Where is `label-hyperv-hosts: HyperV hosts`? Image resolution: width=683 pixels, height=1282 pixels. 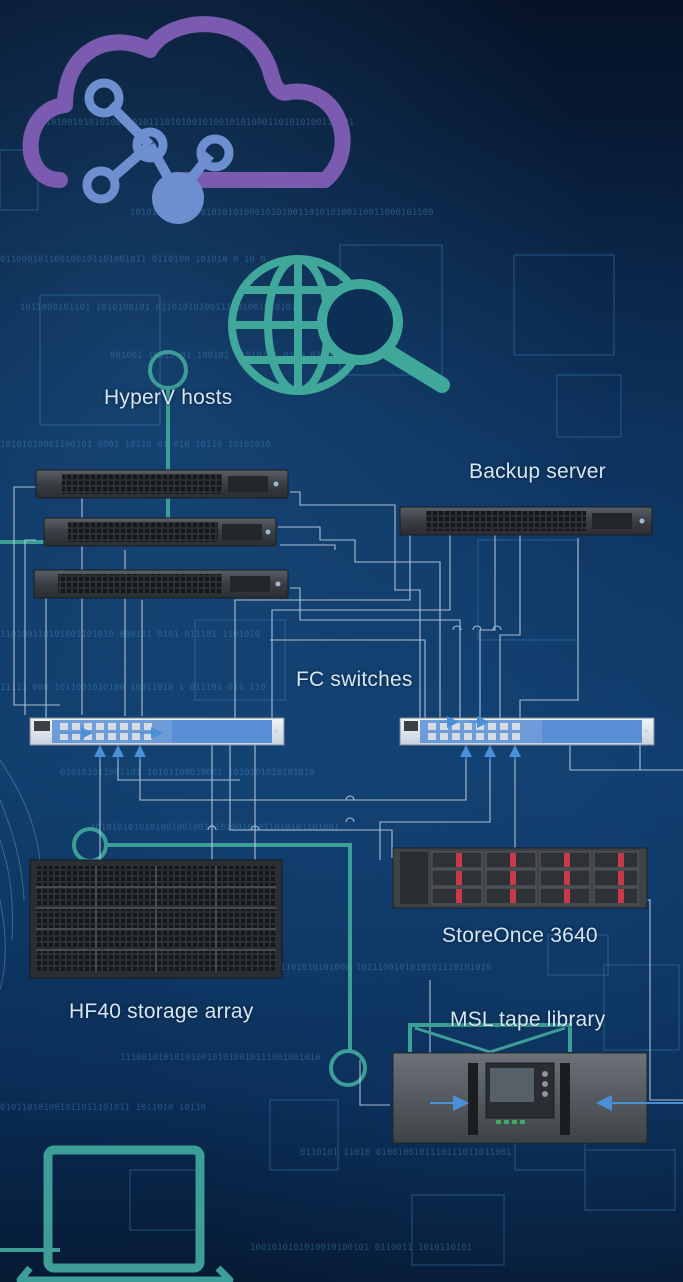 label-hyperv-hosts: HyperV hosts is located at coordinates (168, 397).